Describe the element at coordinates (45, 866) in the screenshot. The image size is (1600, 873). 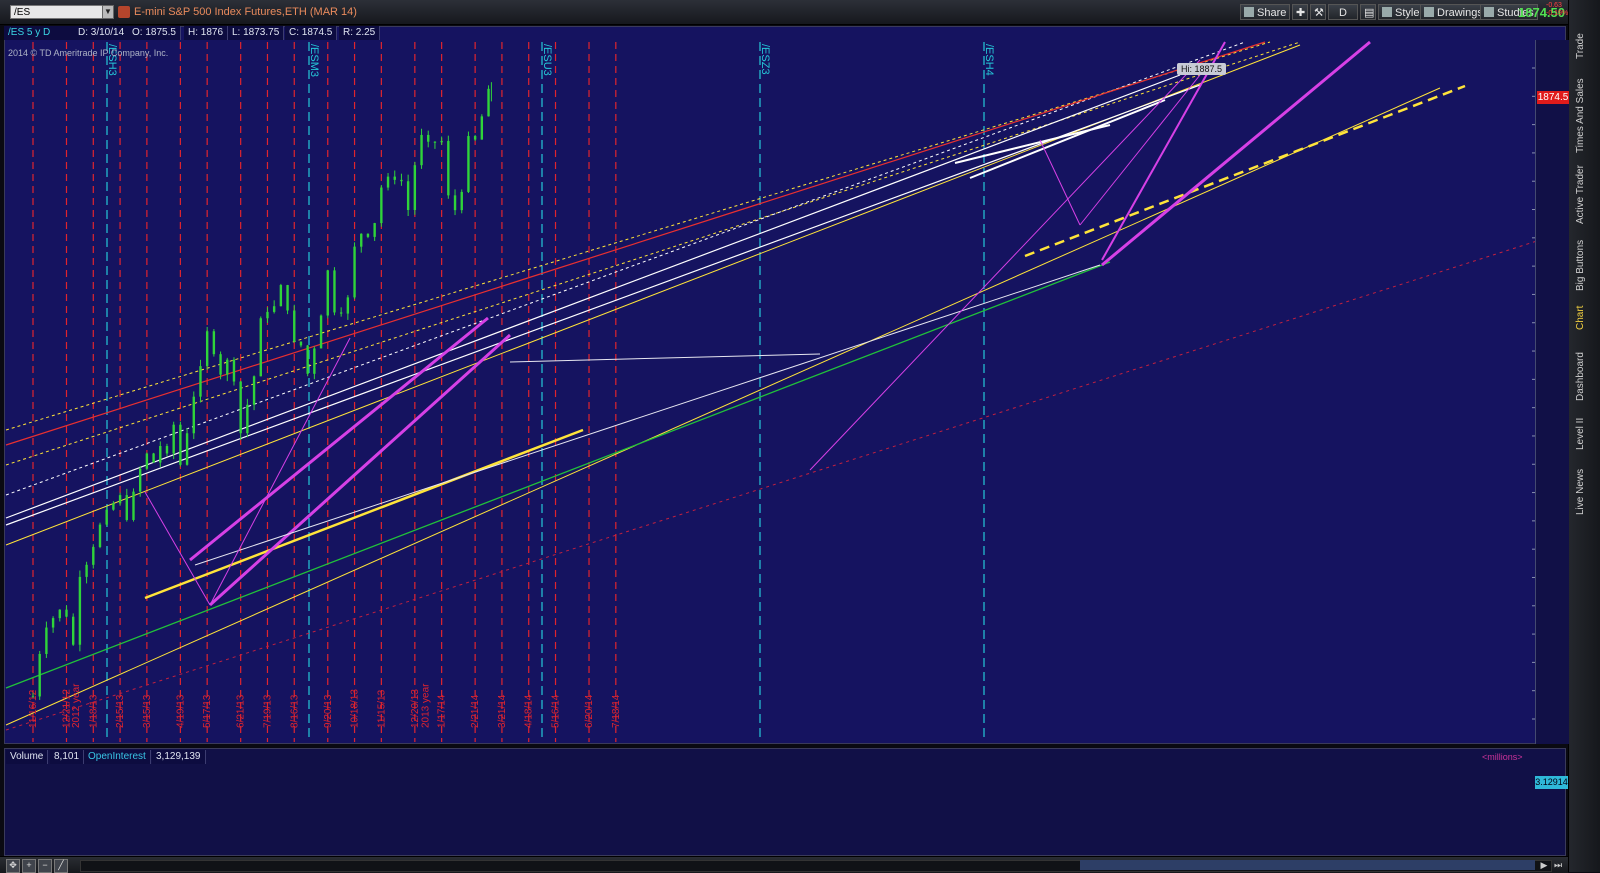
I see `zoom-out-icon: −` at that location.